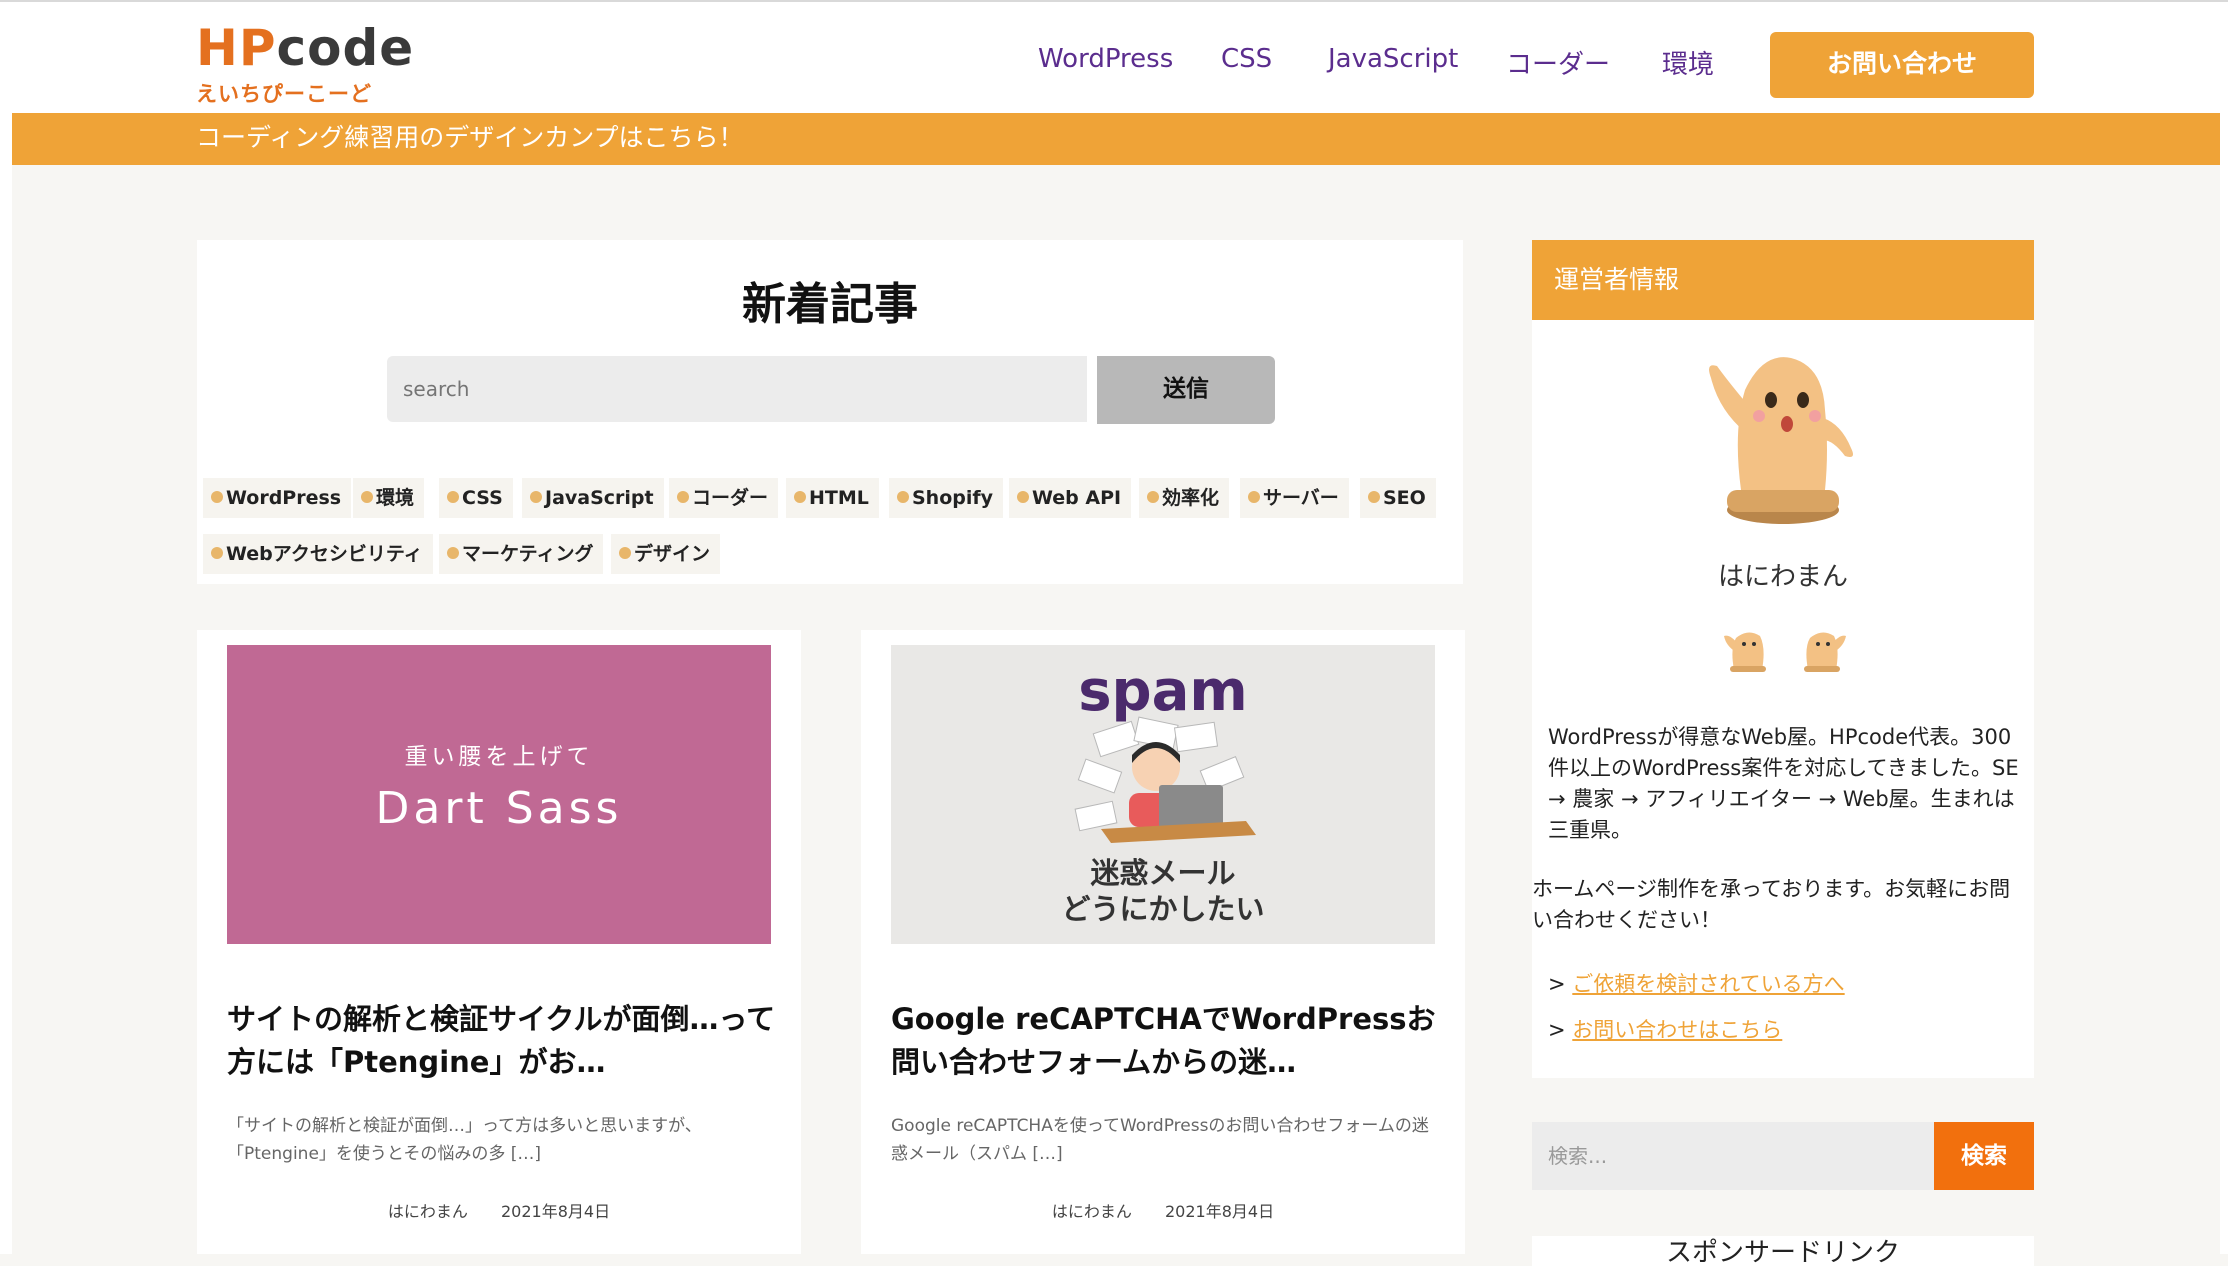  Describe the element at coordinates (830, 304) in the screenshot. I see `new-articles-title: 新着記事` at that location.